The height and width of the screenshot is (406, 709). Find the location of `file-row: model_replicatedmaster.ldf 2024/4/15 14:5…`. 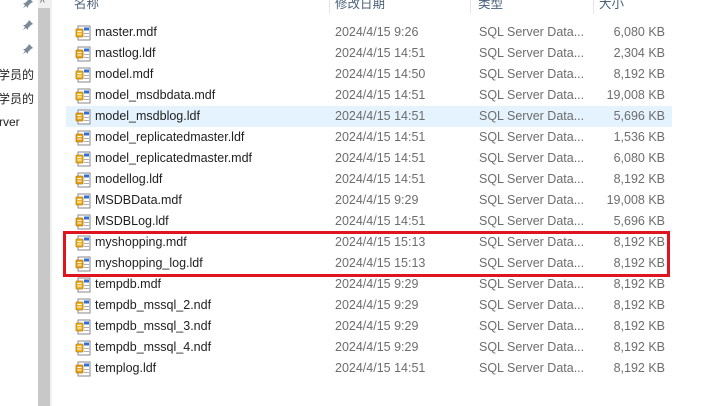

file-row: model_replicatedmaster.ldf 2024/4/15 14:5… is located at coordinates (369, 137).